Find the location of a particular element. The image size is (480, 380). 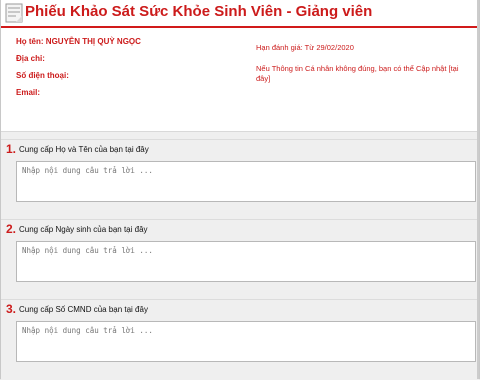

name-row: Họ tên: NGUYỄN THỊ QUỲ NGỌC is located at coordinates (78, 41).